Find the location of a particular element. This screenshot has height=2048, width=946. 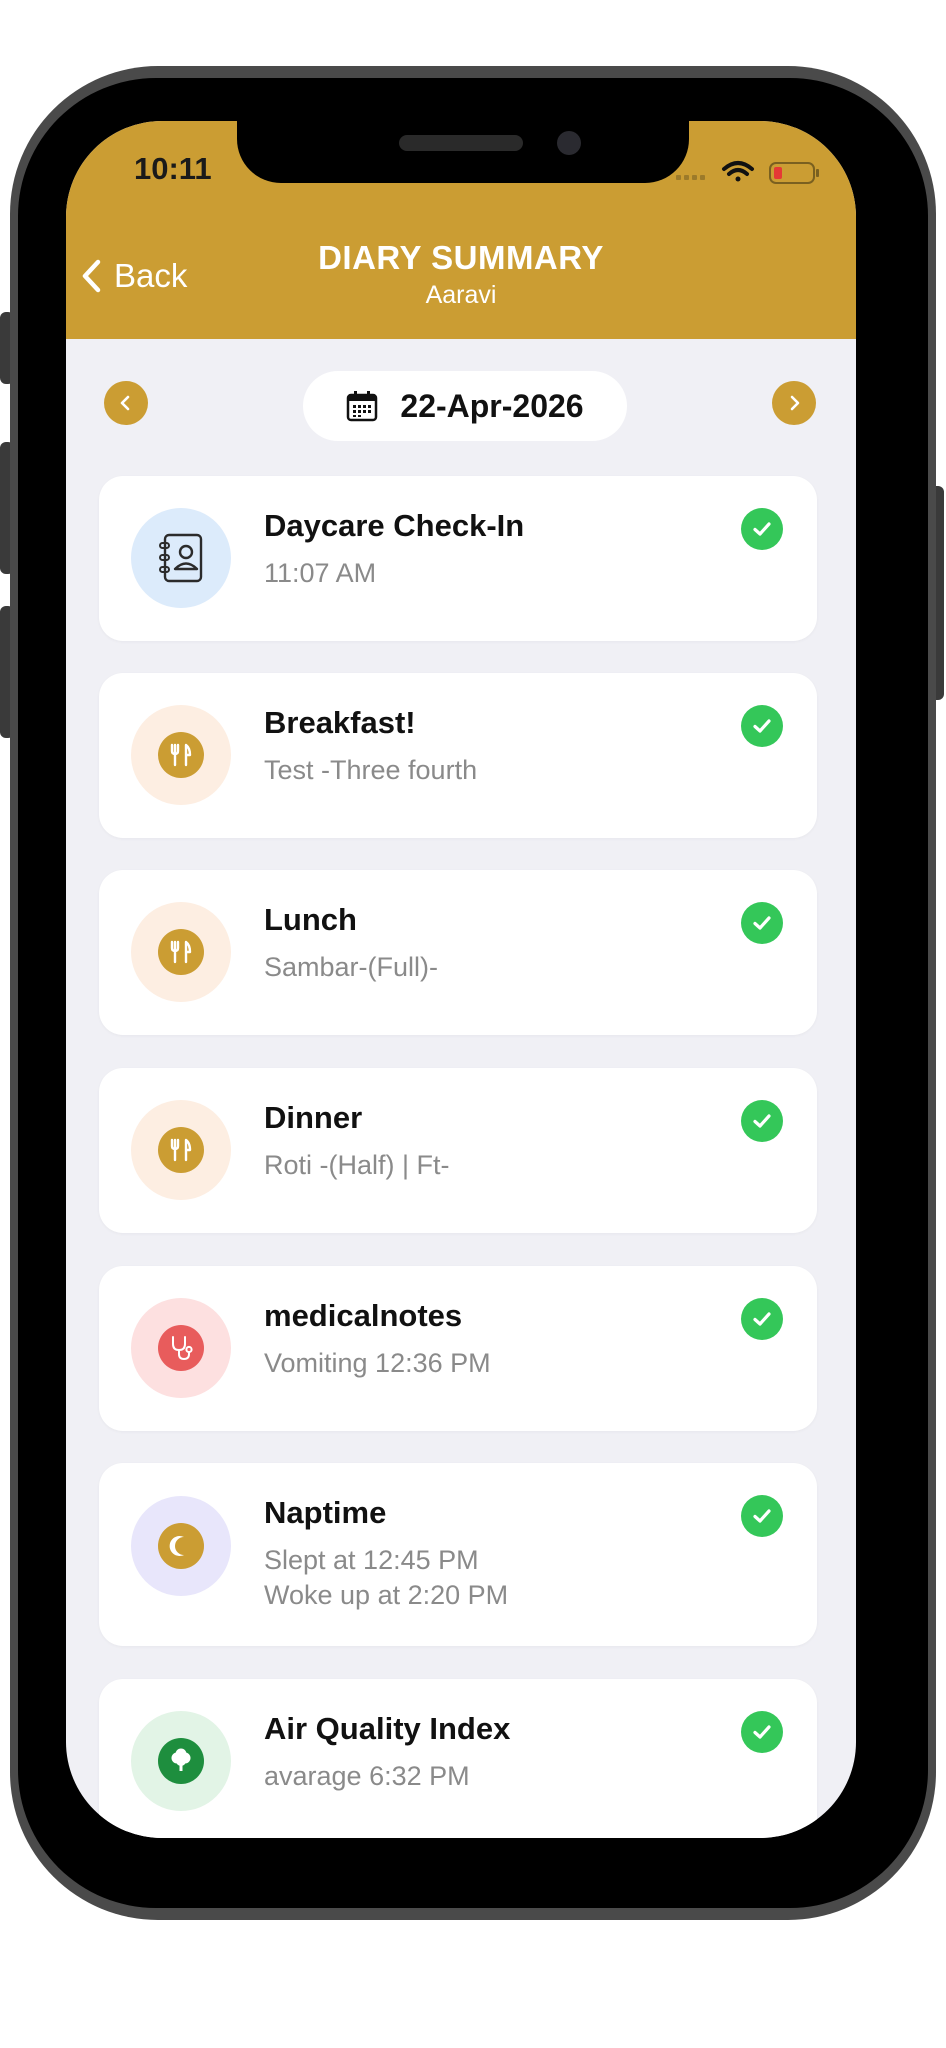

entry-title: medicalnotes is located at coordinates (363, 1315).